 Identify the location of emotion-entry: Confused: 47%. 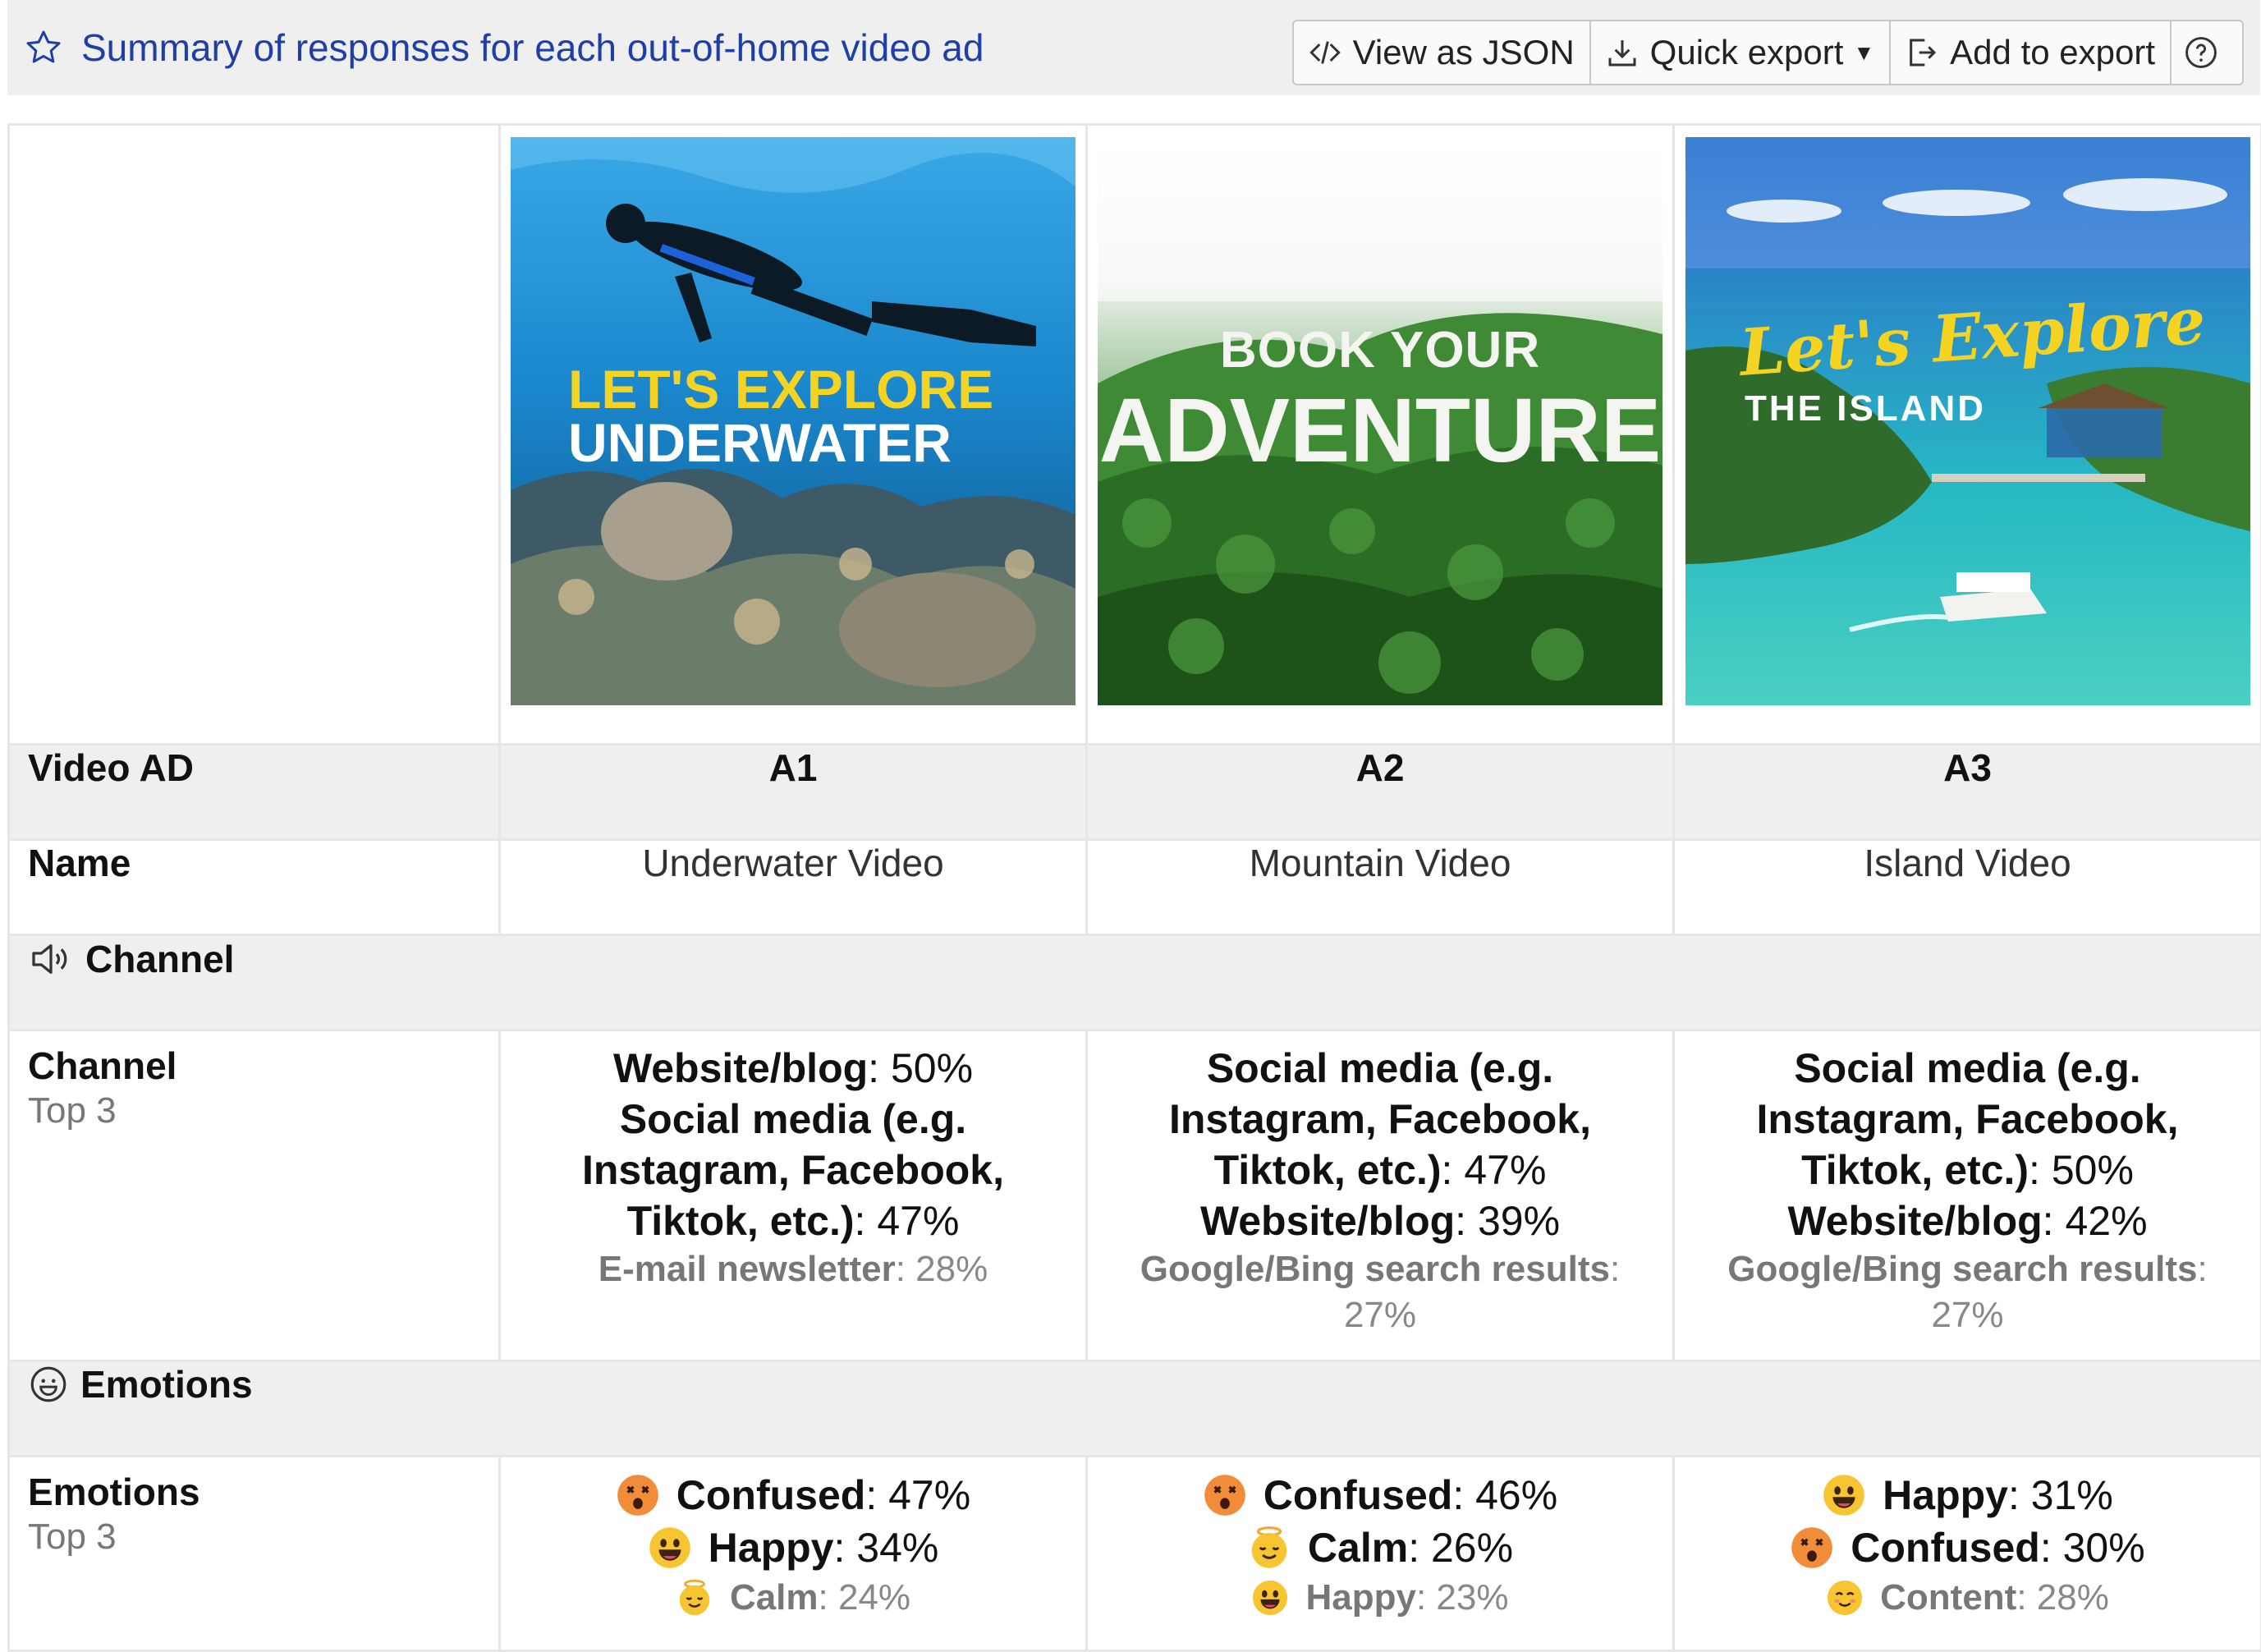
(793, 1495).